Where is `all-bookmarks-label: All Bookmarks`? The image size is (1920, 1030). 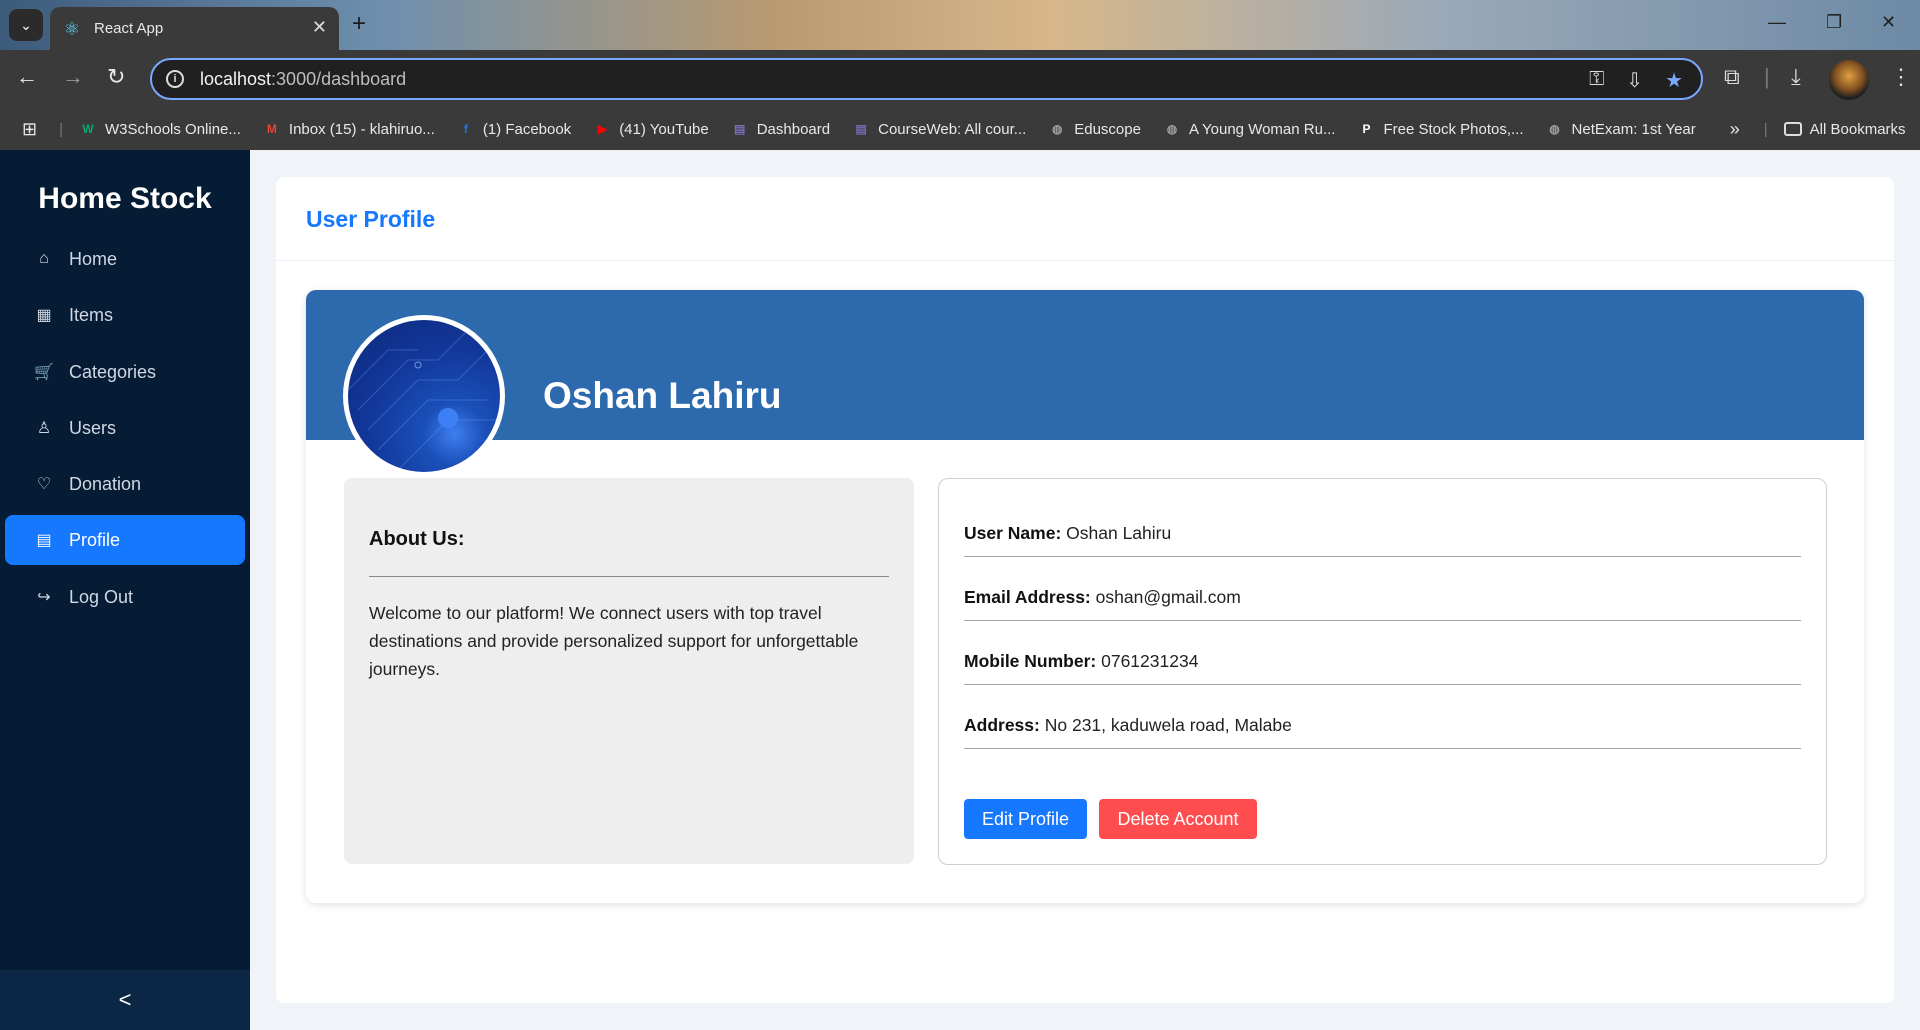 all-bookmarks-label: All Bookmarks is located at coordinates (1857, 129).